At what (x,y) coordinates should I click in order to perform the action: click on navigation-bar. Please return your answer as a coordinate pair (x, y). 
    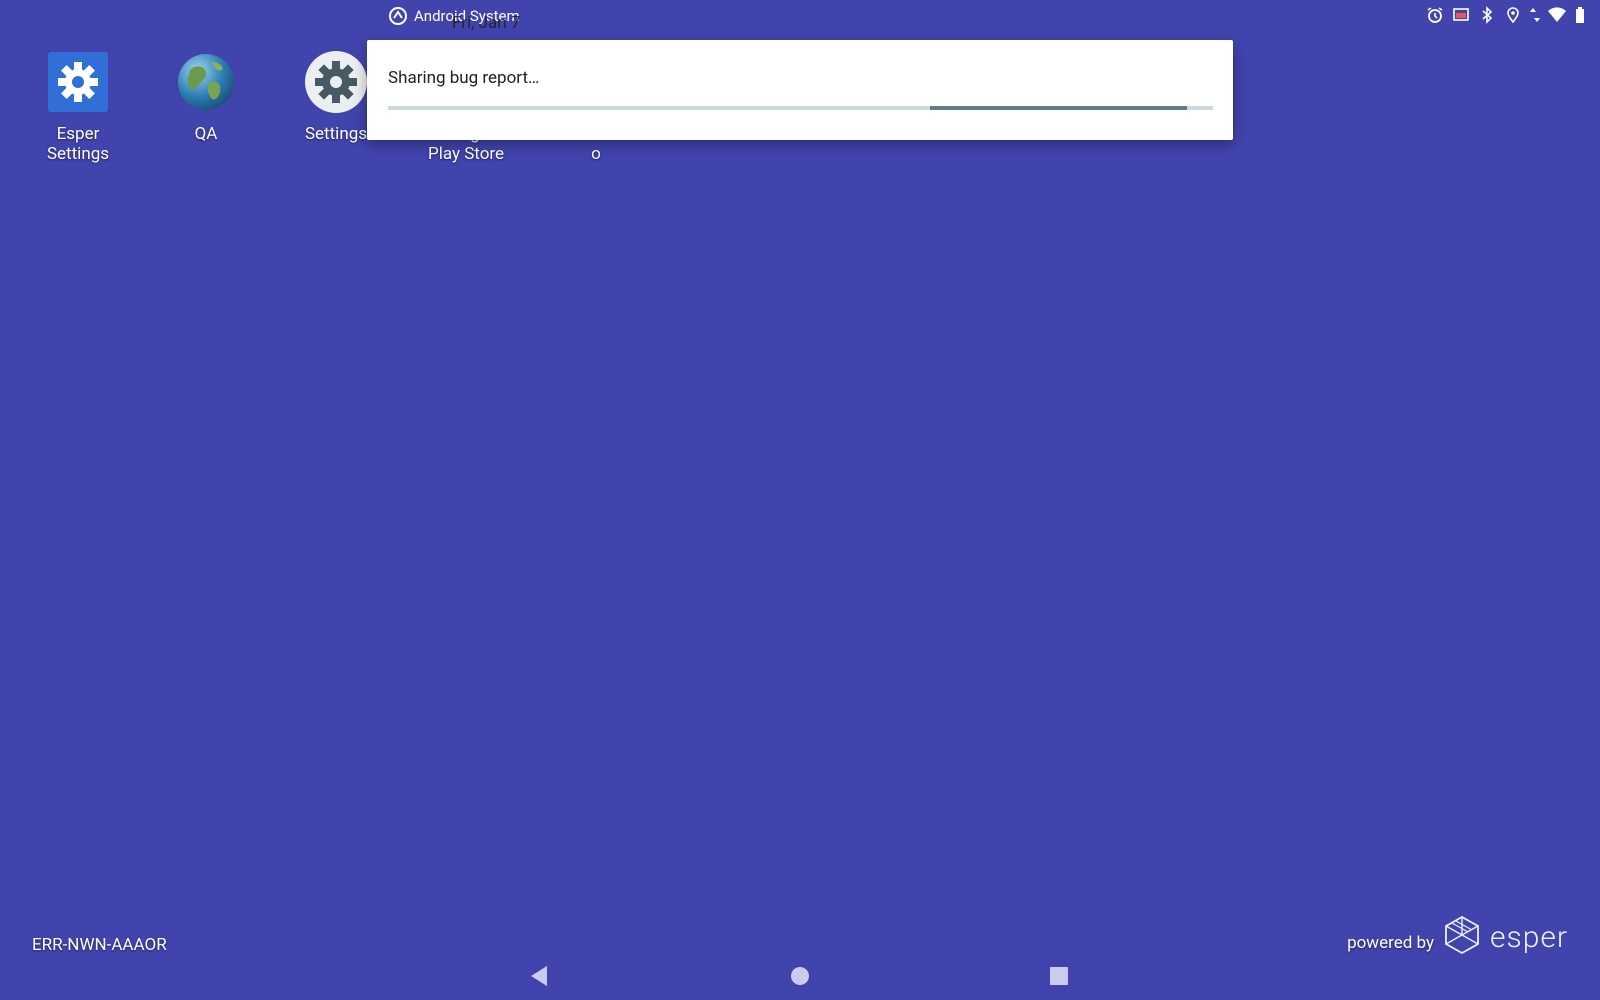
    Looking at the image, I should click on (800, 974).